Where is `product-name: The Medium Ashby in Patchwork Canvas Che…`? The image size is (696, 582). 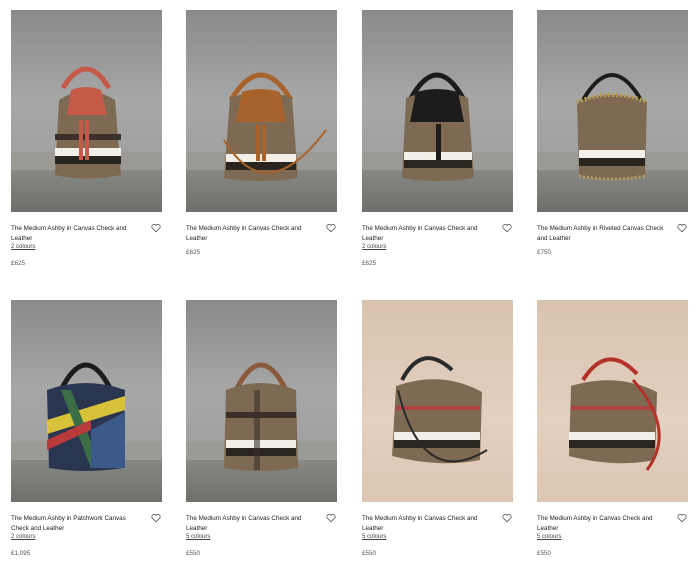
product-name: The Medium Ashby in Patchwork Canvas Che… is located at coordinates (77, 524).